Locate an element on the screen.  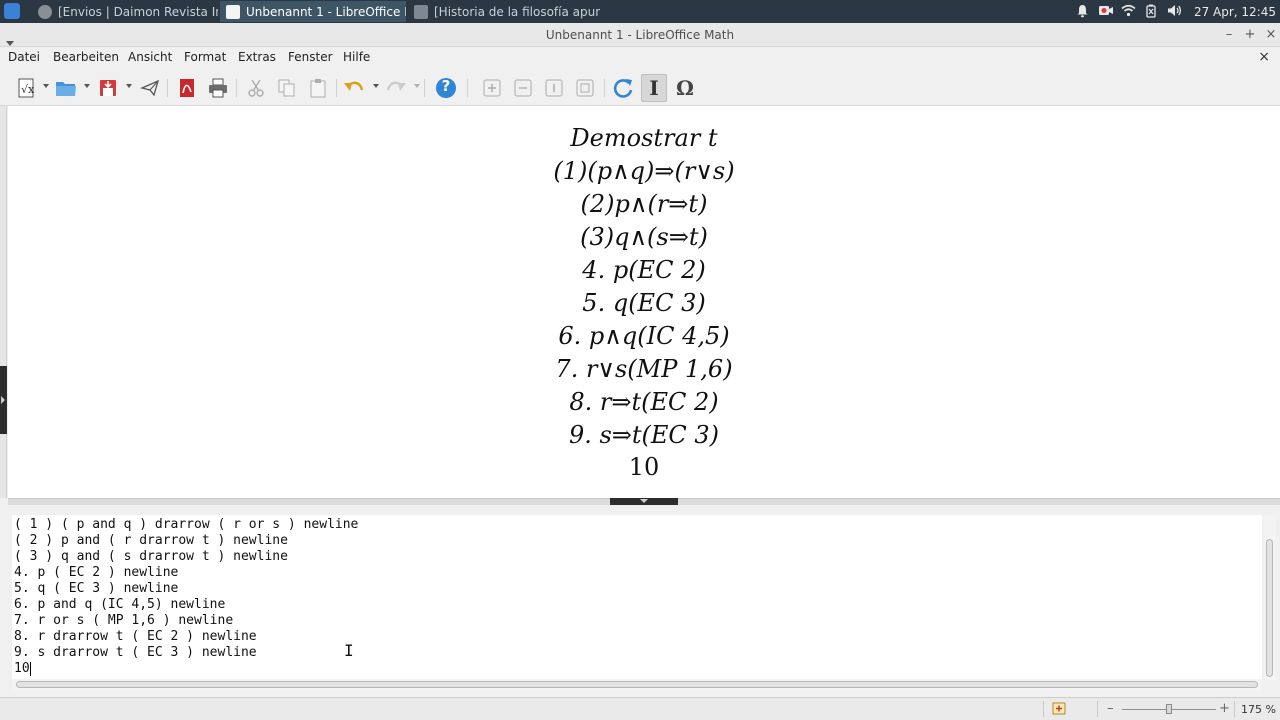
help-glyph: ? is located at coordinates (446, 86).